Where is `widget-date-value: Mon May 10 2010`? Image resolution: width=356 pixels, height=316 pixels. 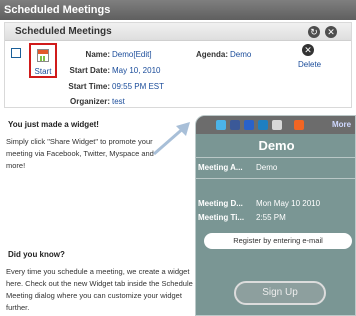 widget-date-value: Mon May 10 2010 is located at coordinates (288, 203).